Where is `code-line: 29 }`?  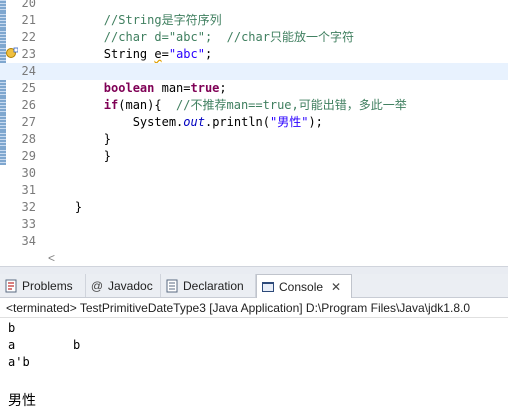
code-line: 29 } is located at coordinates (254, 156).